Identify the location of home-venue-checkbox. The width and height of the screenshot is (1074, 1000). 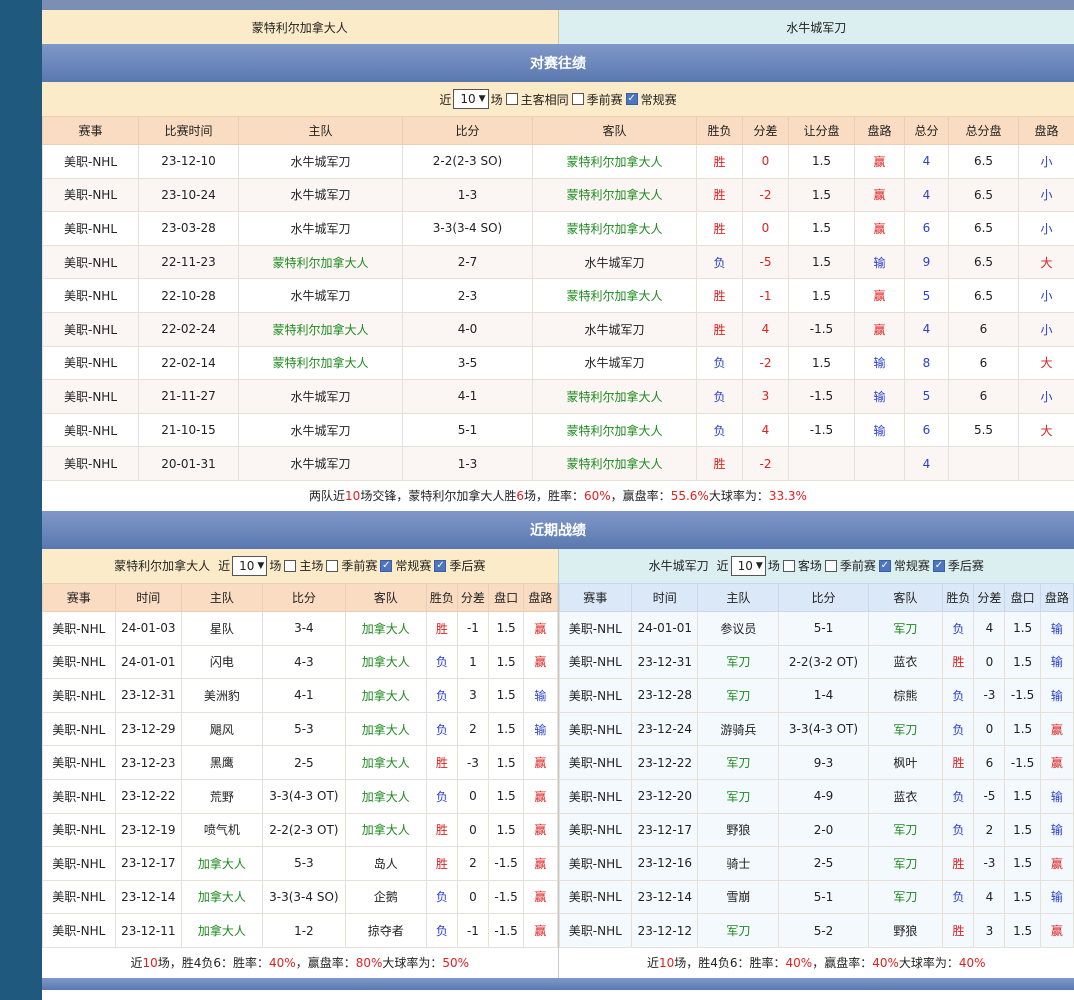
(290, 565).